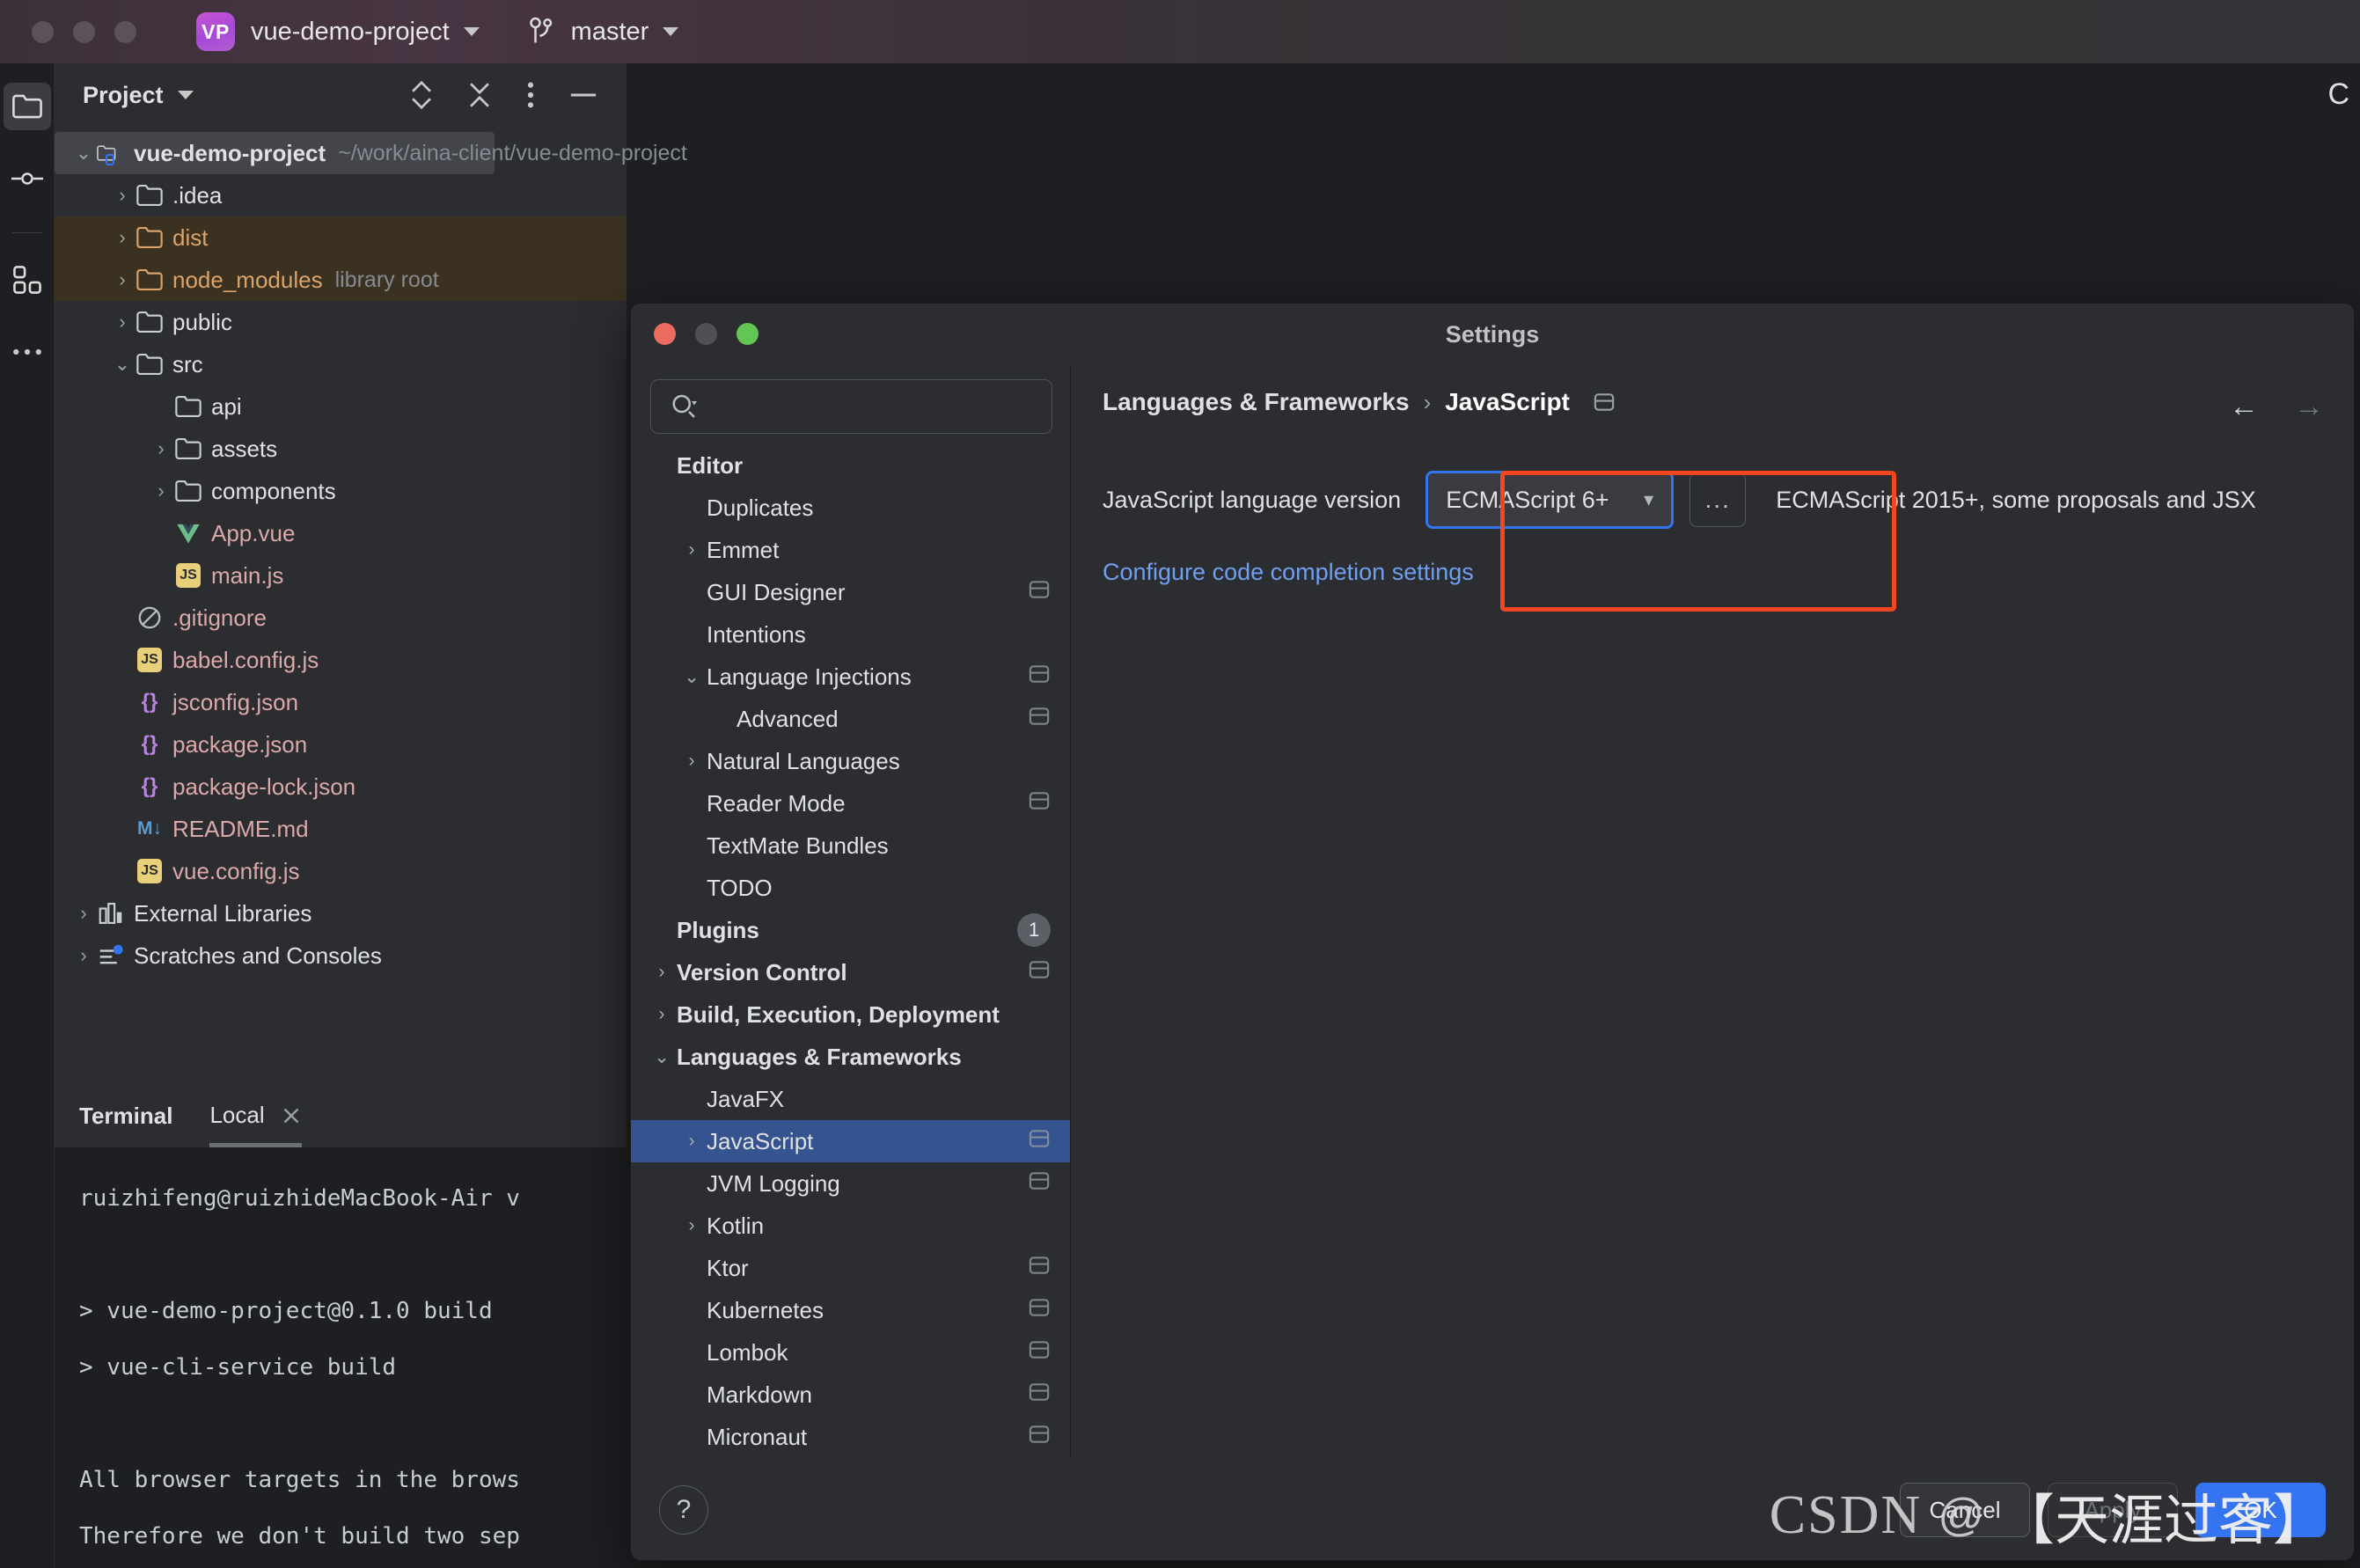 The width and height of the screenshot is (2360, 1568). What do you see at coordinates (341, 491) in the screenshot?
I see `project-tree-item: › components` at bounding box center [341, 491].